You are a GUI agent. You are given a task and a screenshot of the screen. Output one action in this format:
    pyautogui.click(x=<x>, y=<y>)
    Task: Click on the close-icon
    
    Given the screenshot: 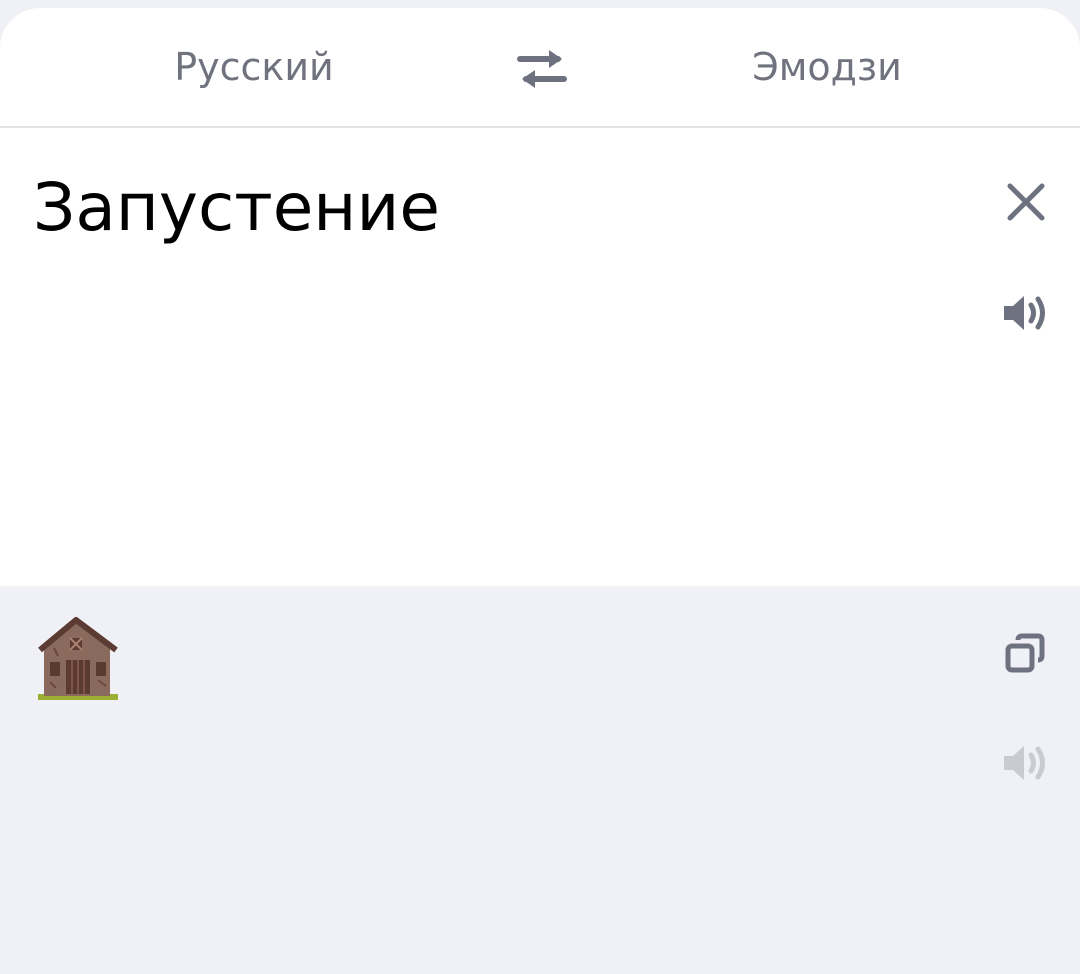 What is the action you would take?
    pyautogui.click(x=1026, y=202)
    